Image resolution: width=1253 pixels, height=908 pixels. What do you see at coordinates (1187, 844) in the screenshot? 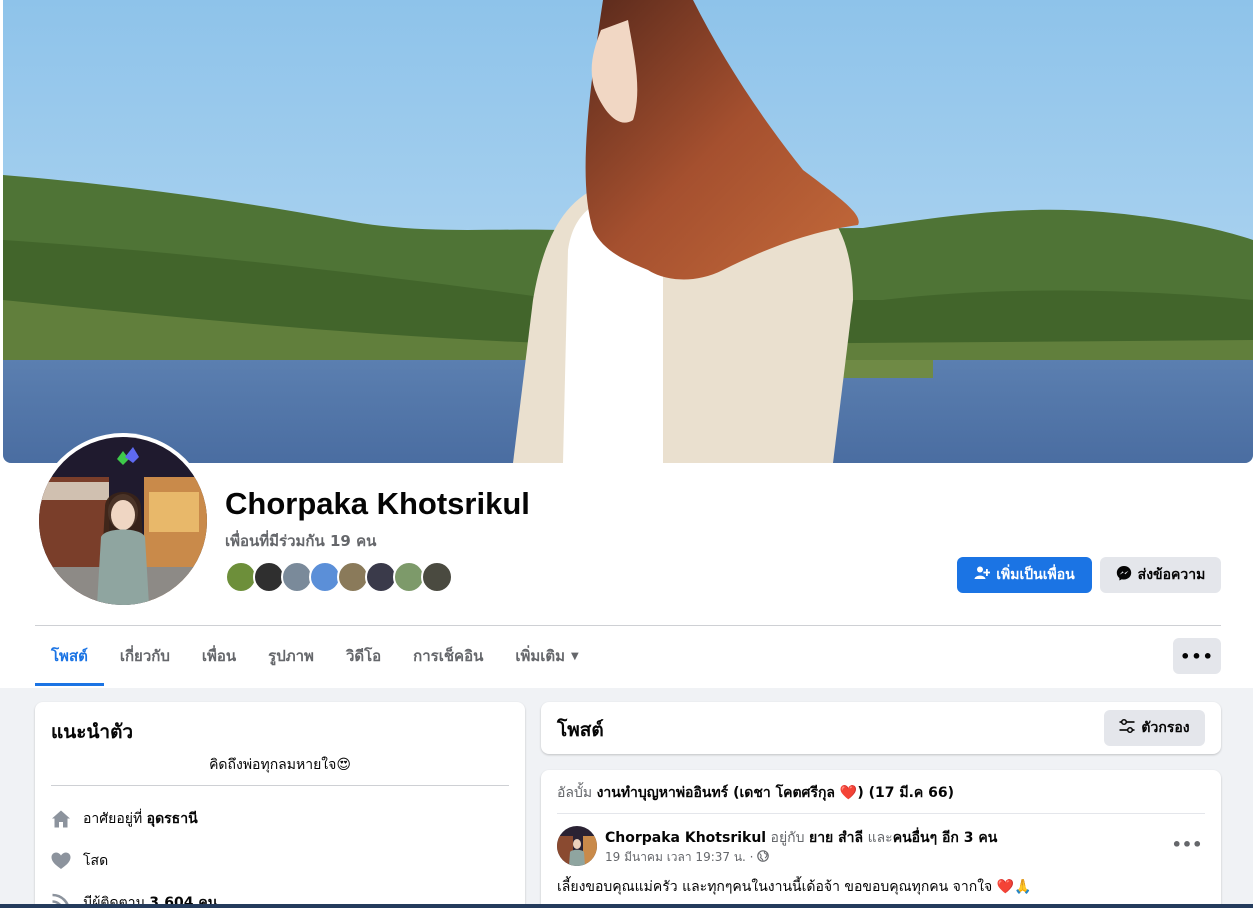
I see `post-options-button: •••` at bounding box center [1187, 844].